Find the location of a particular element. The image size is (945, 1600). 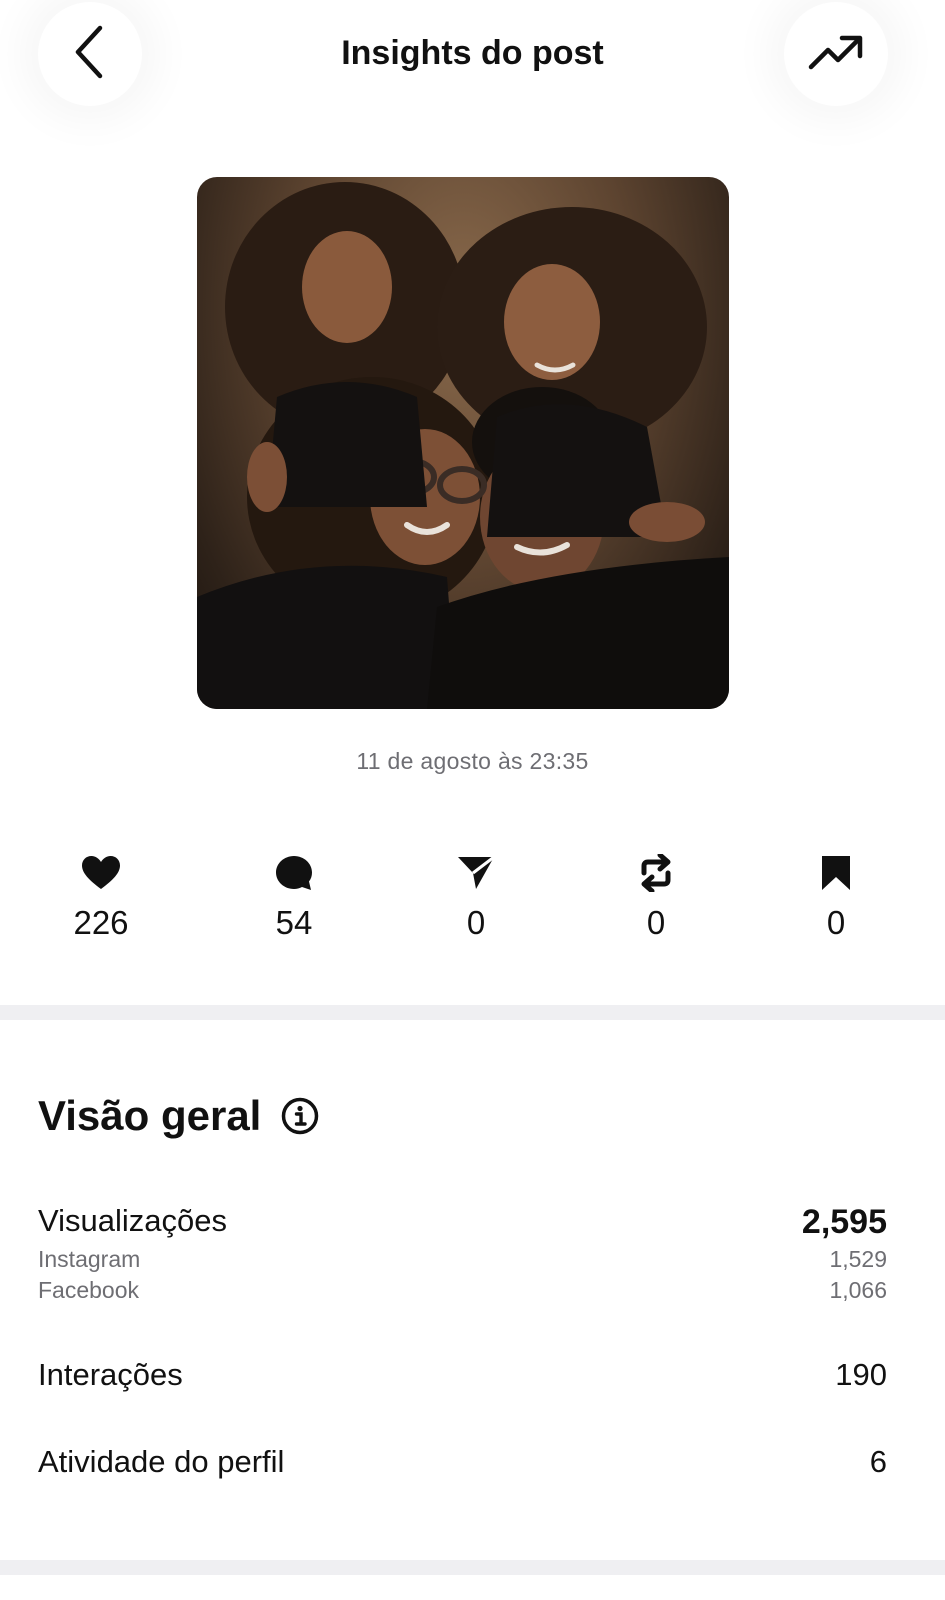

overview-section-title: Visão geral is located at coordinates (178, 1116).